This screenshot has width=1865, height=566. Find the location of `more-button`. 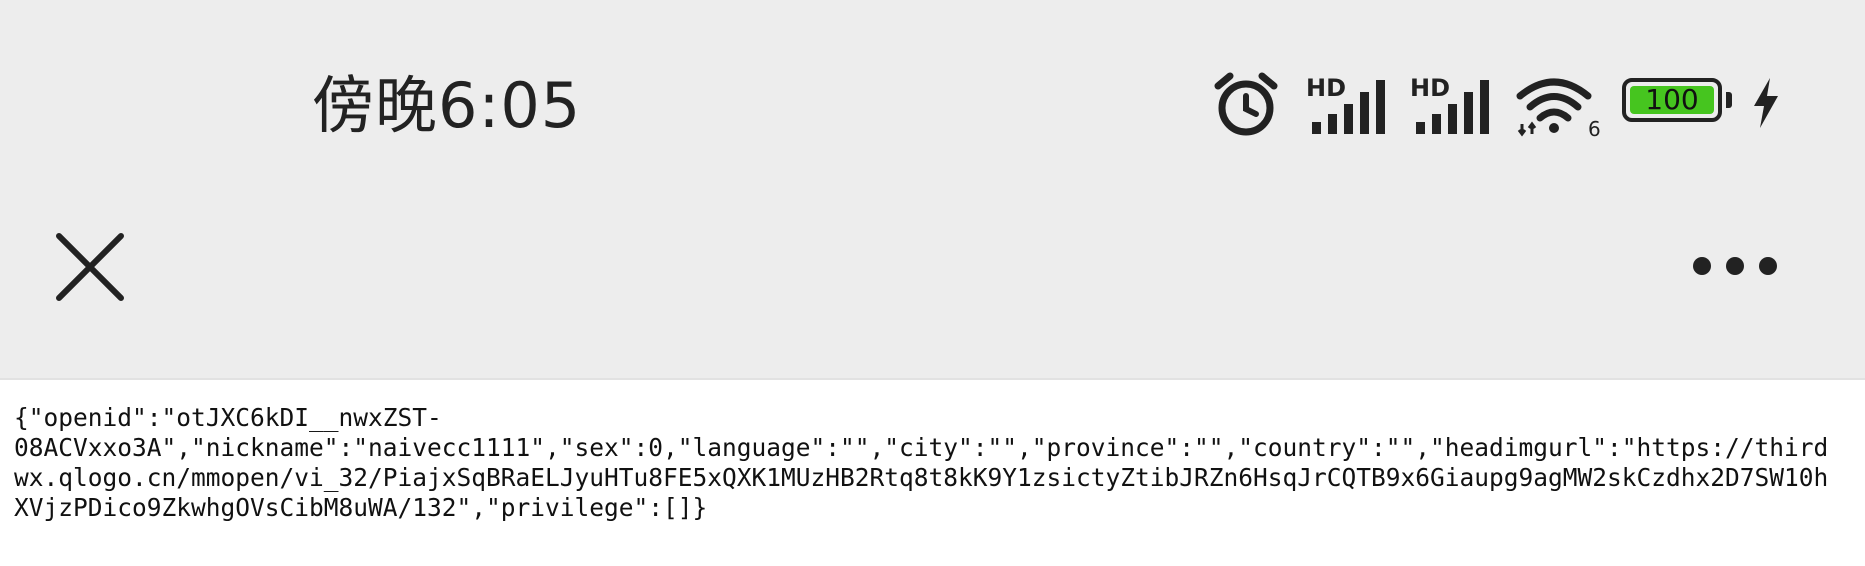

more-button is located at coordinates (1735, 266).